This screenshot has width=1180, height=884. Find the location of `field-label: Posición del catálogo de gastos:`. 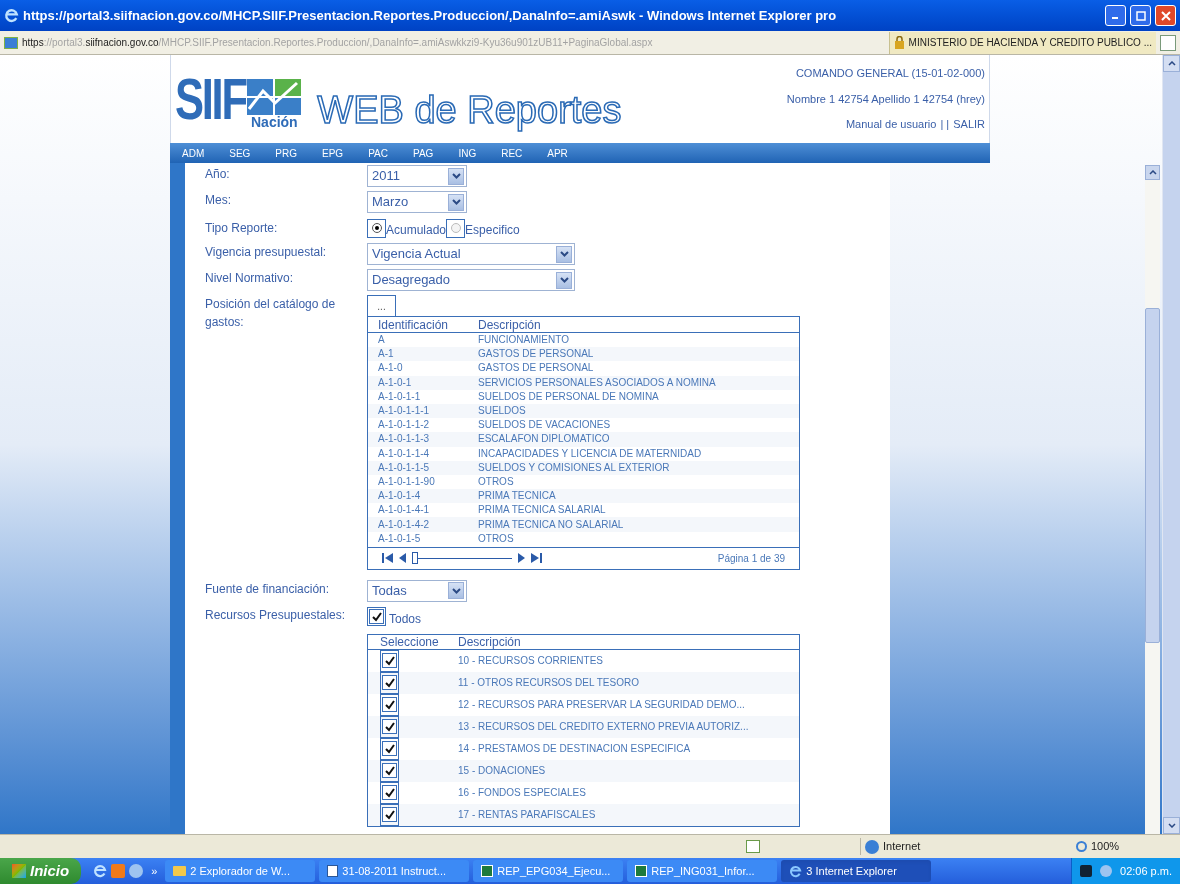

field-label: Posición del catálogo de gastos: is located at coordinates (271, 313).